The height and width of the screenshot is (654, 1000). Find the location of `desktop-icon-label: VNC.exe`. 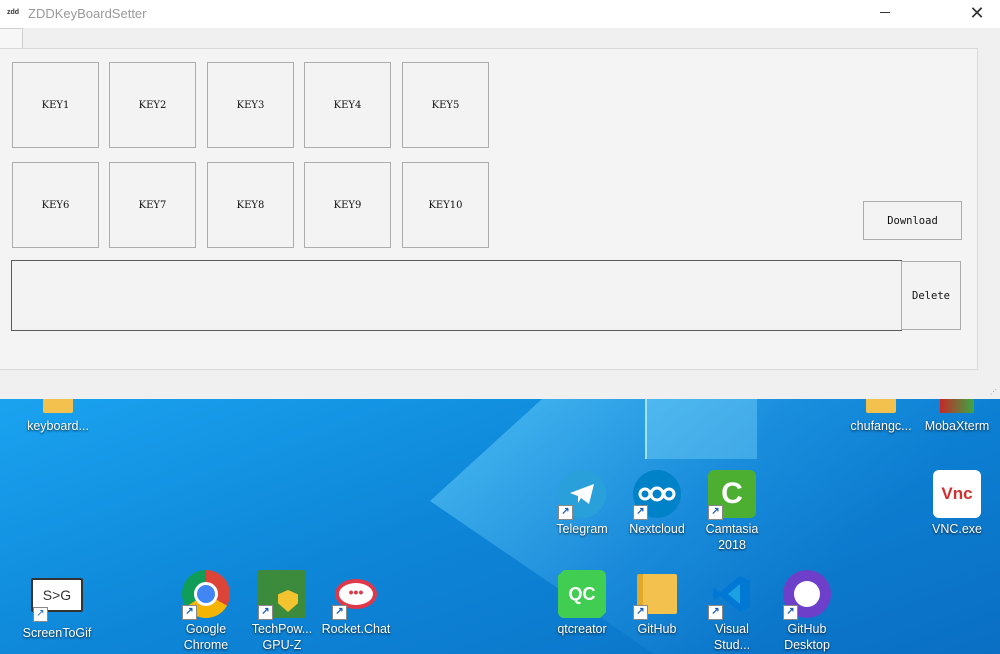

desktop-icon-label: VNC.exe is located at coordinates (957, 529).